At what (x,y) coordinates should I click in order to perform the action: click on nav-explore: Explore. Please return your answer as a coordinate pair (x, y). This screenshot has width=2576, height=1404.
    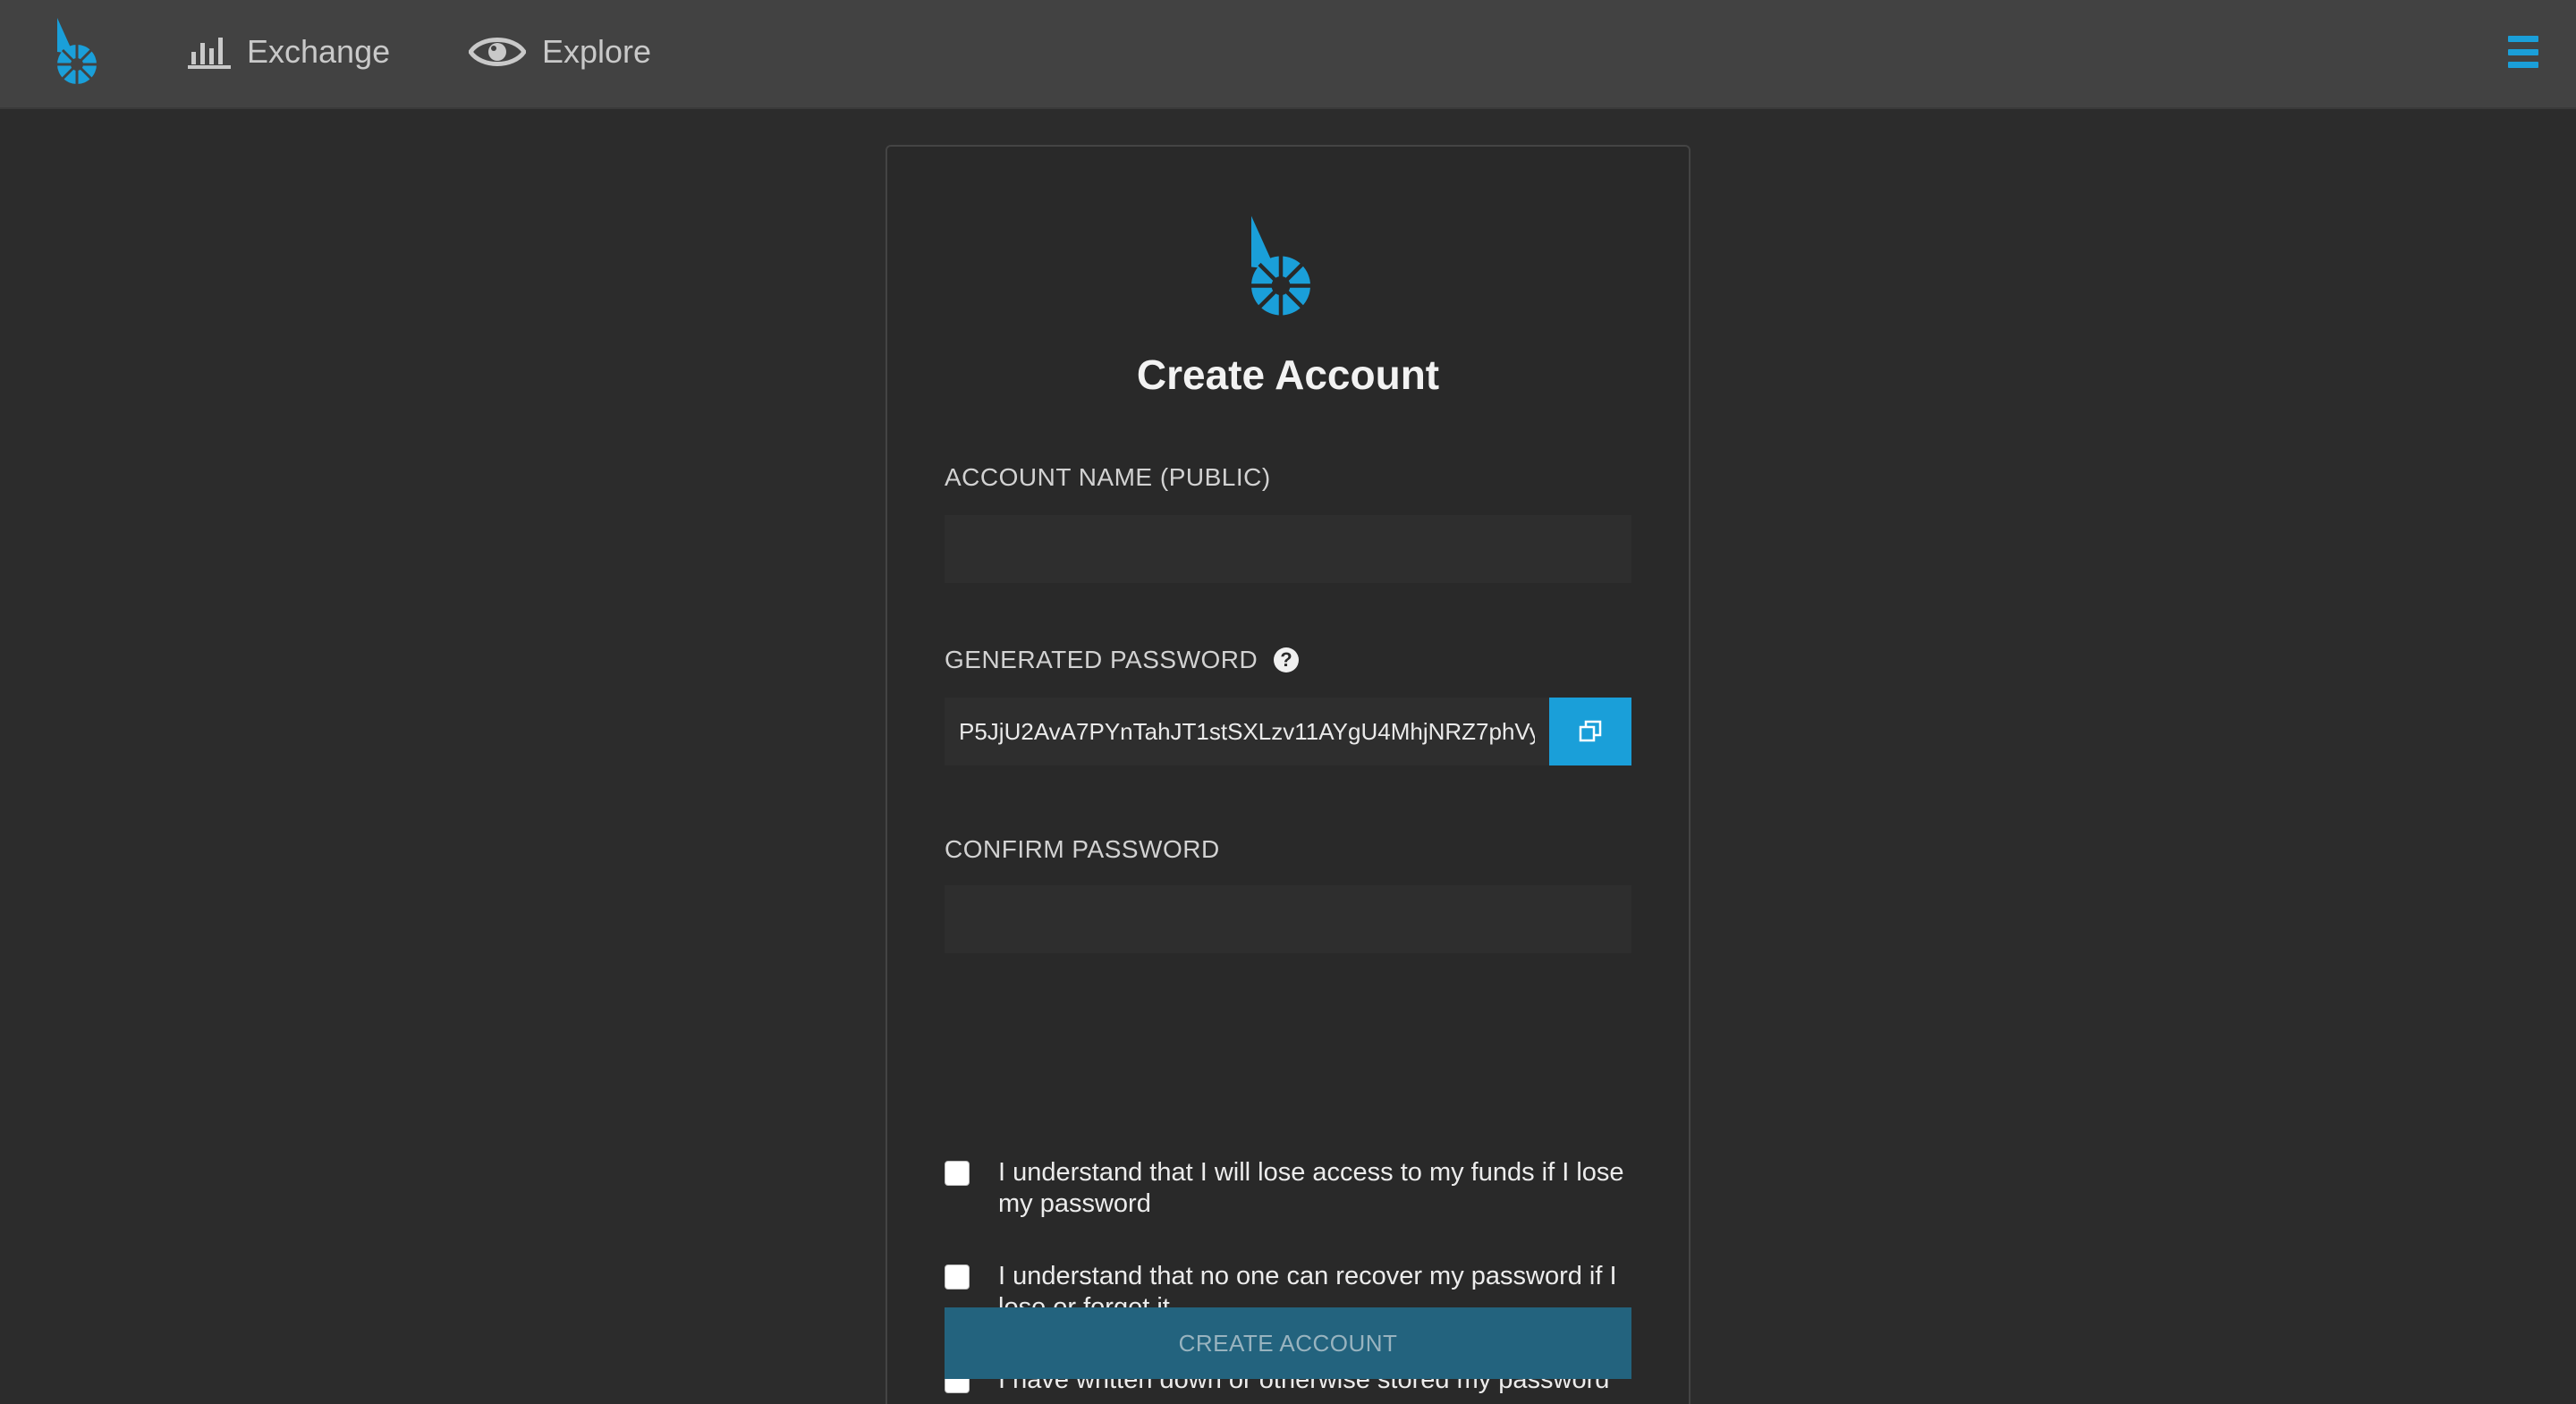
    Looking at the image, I should click on (560, 52).